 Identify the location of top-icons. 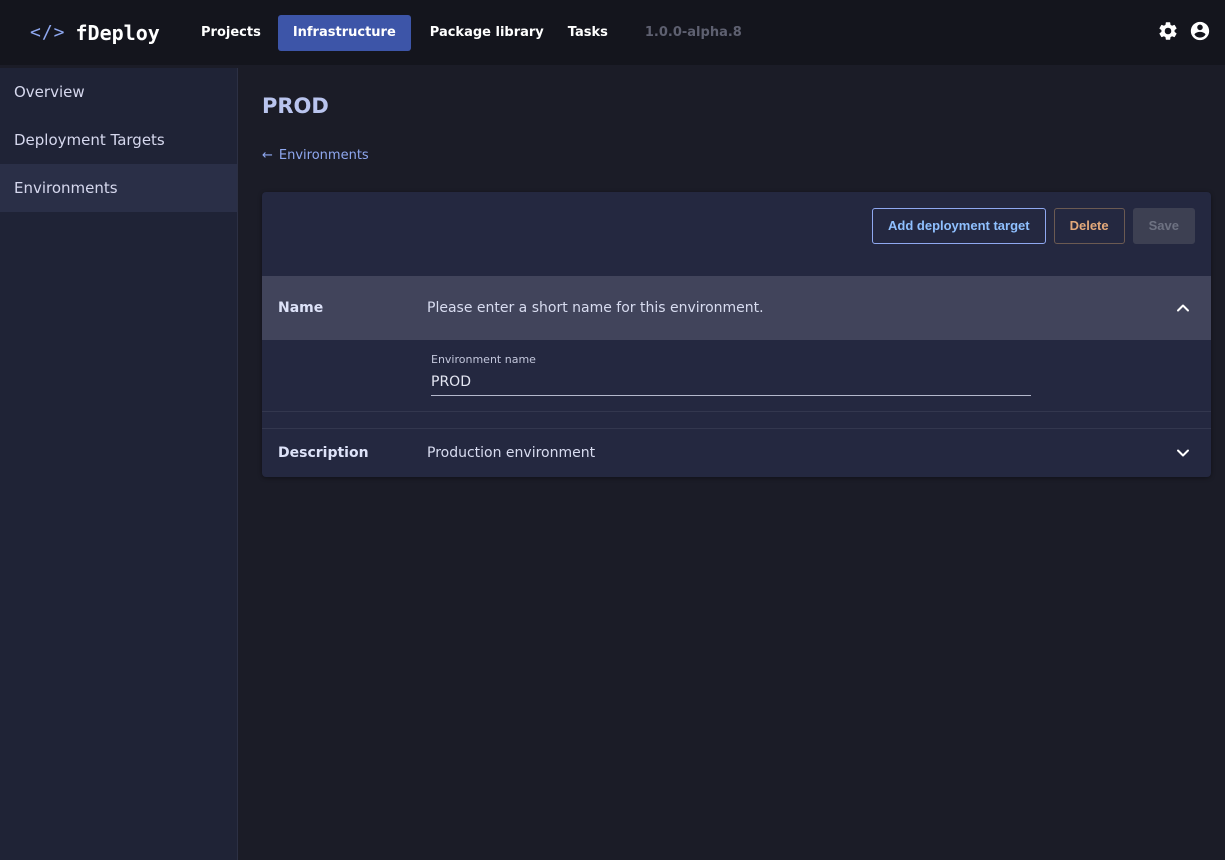
(1184, 31).